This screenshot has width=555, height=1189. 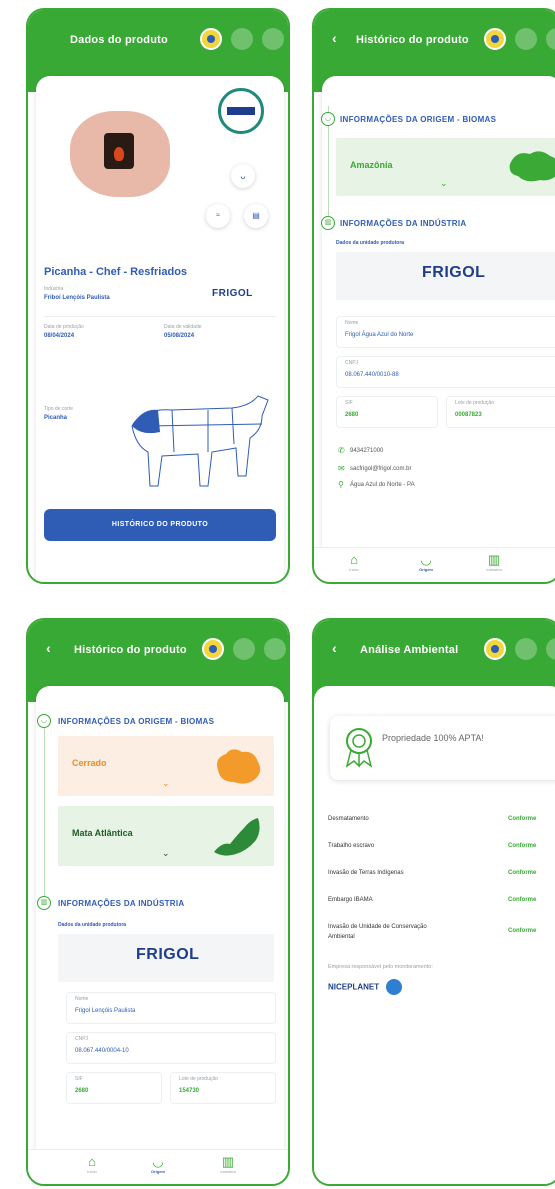 I want to click on nome-value: Frigol Água Azul do Norte, so click(x=379, y=335).